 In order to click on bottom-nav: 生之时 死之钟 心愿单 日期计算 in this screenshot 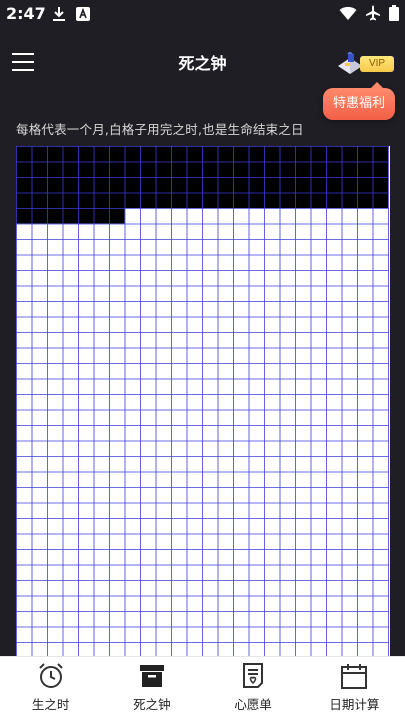, I will do `click(202, 688)`.